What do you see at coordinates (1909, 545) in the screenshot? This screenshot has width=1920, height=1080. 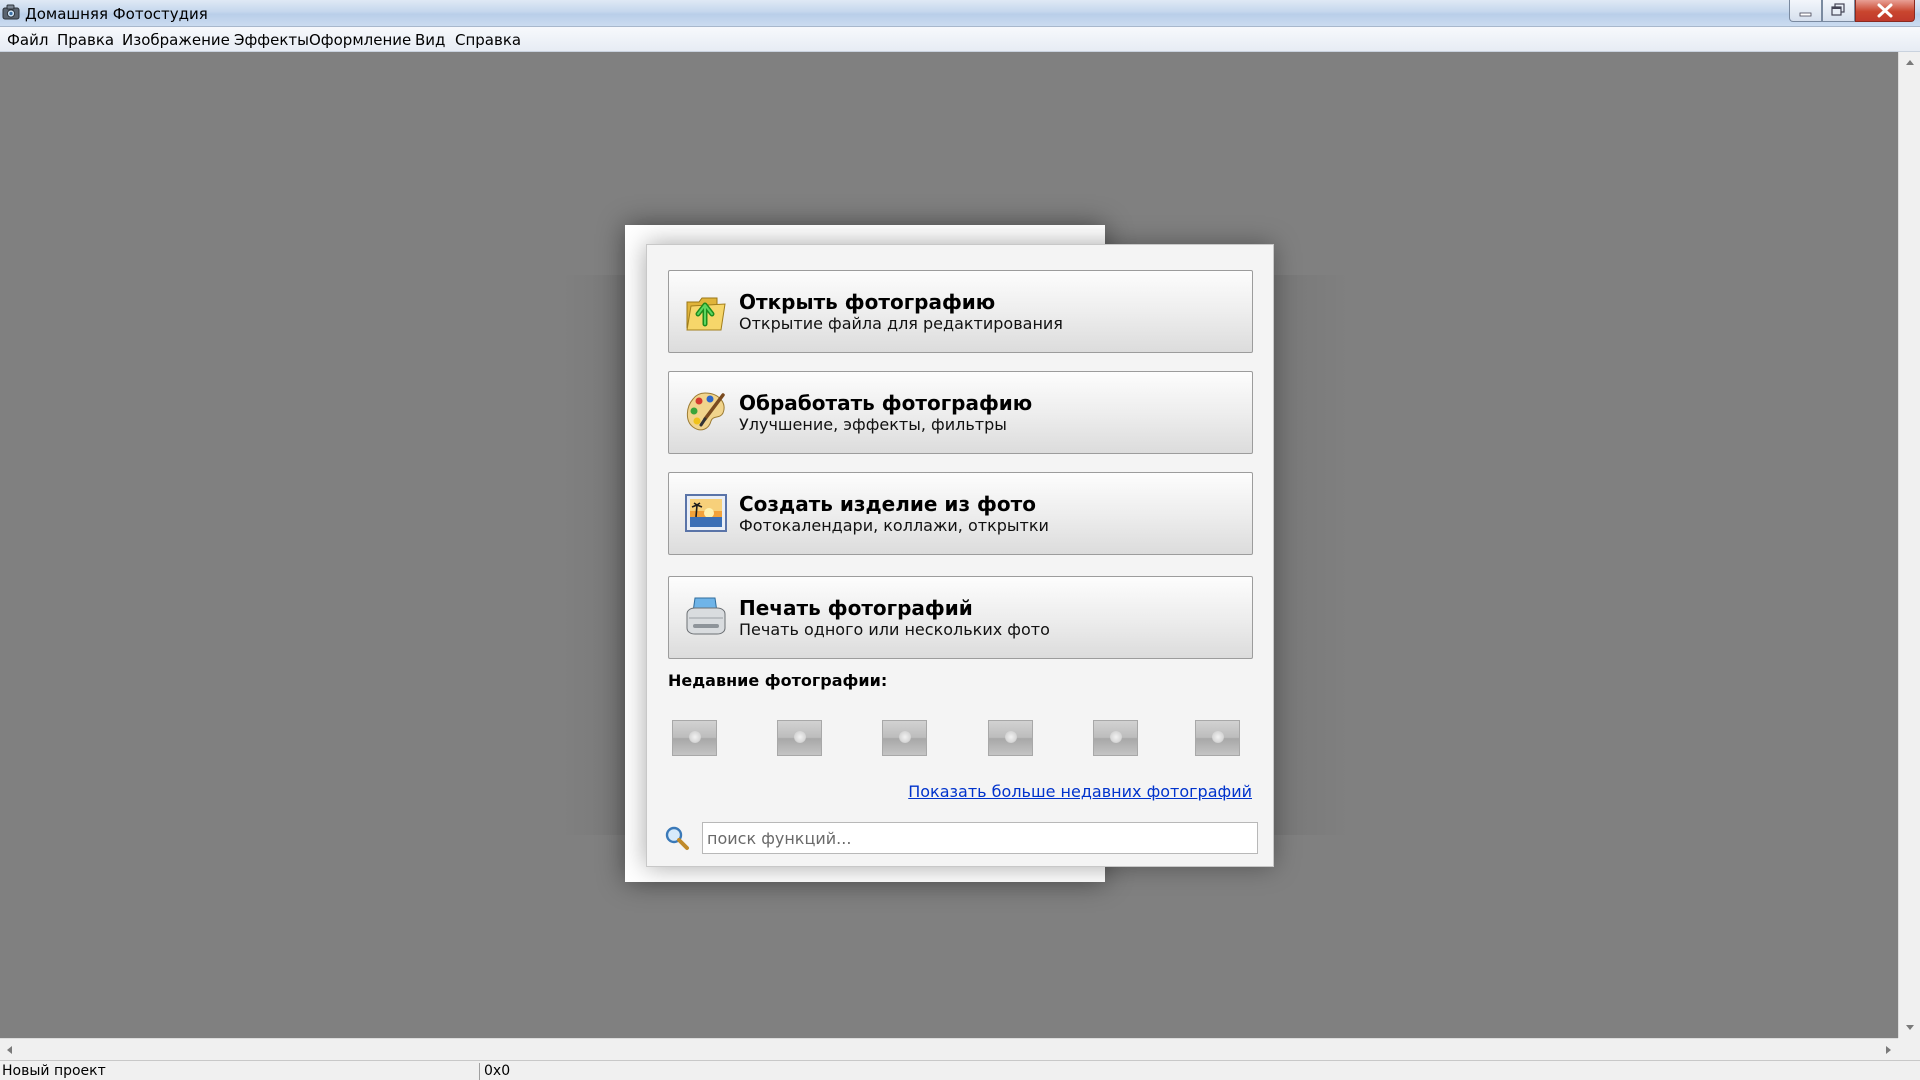 I see `vertical-scrollbar` at bounding box center [1909, 545].